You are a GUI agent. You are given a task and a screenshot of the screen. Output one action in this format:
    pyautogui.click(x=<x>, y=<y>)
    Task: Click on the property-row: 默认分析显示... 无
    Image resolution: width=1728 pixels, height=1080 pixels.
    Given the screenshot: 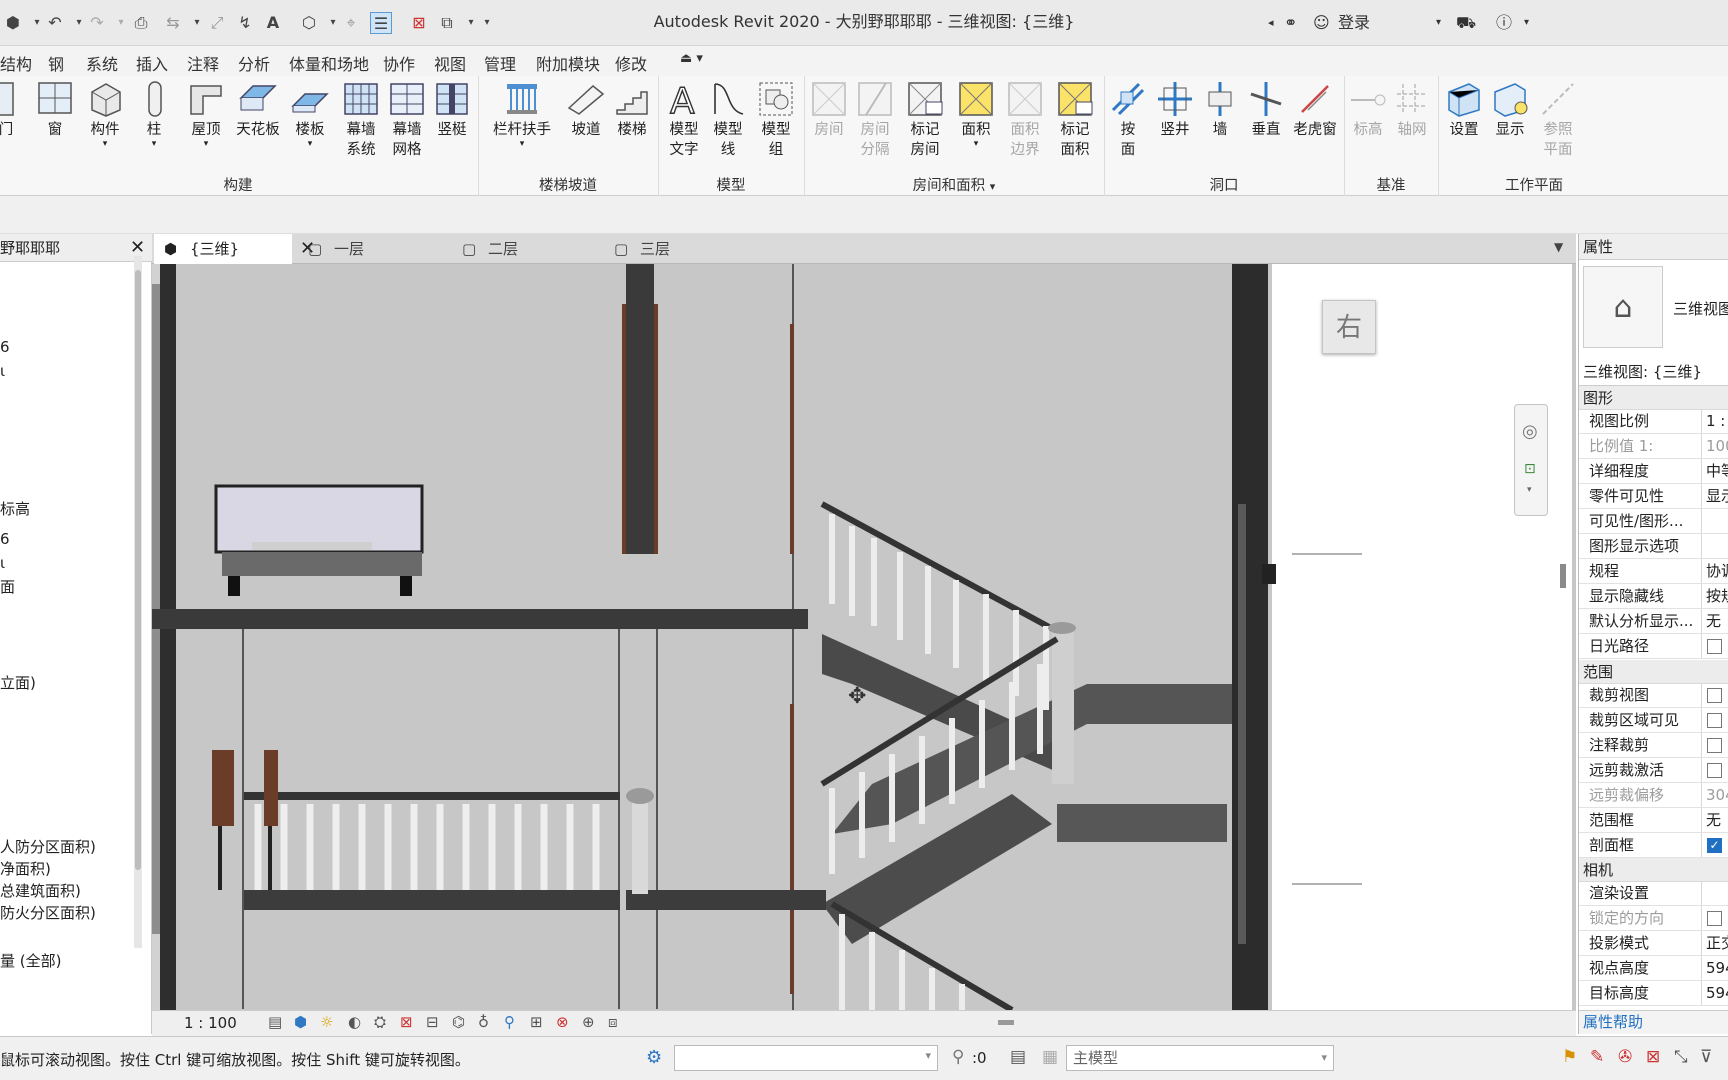 What is the action you would take?
    pyautogui.click(x=1653, y=621)
    